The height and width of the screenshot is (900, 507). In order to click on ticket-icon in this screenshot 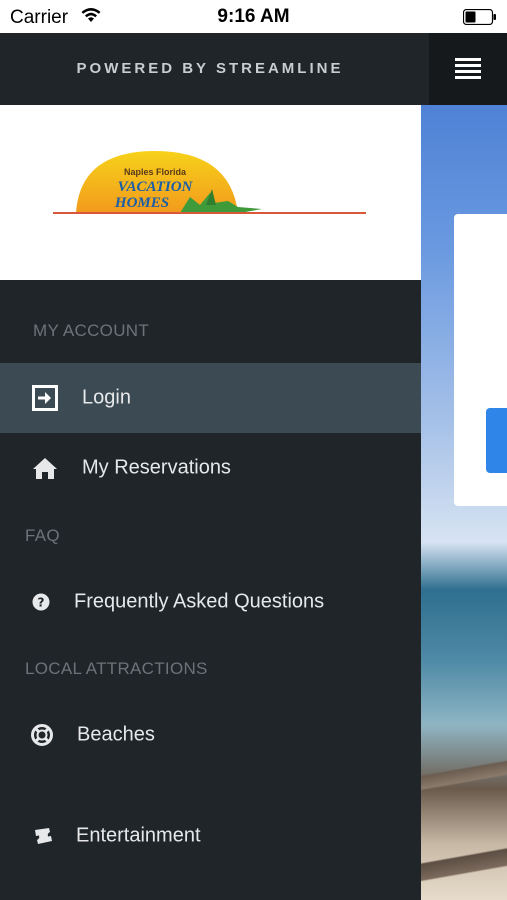, I will do `click(43, 836)`.